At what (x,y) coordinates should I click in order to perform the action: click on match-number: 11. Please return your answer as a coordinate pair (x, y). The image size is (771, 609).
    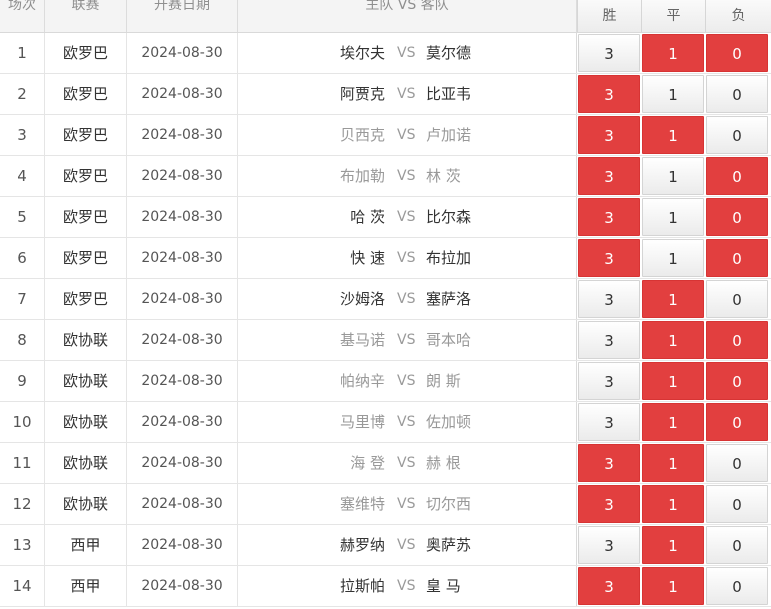
    Looking at the image, I should click on (22, 463).